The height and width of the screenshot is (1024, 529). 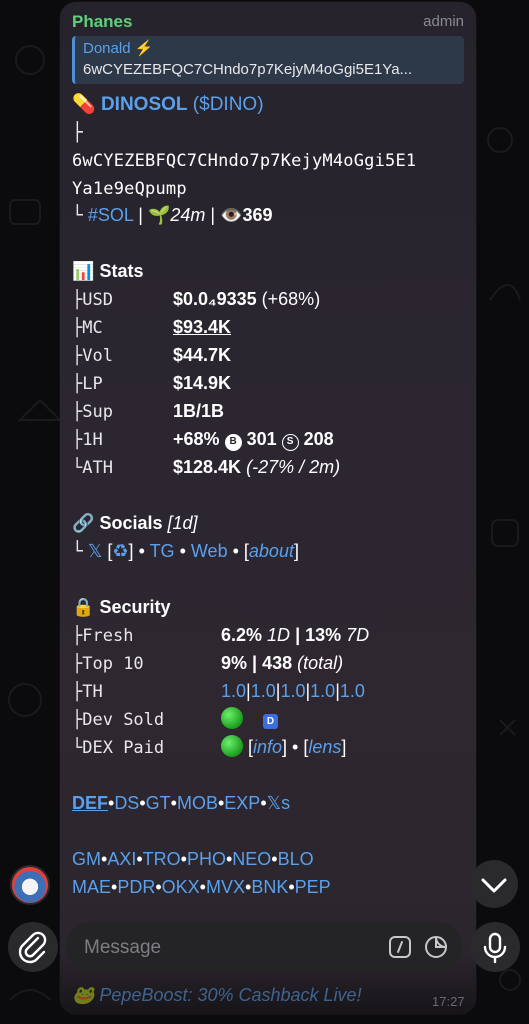 I want to click on sticker-icon, so click(x=436, y=947).